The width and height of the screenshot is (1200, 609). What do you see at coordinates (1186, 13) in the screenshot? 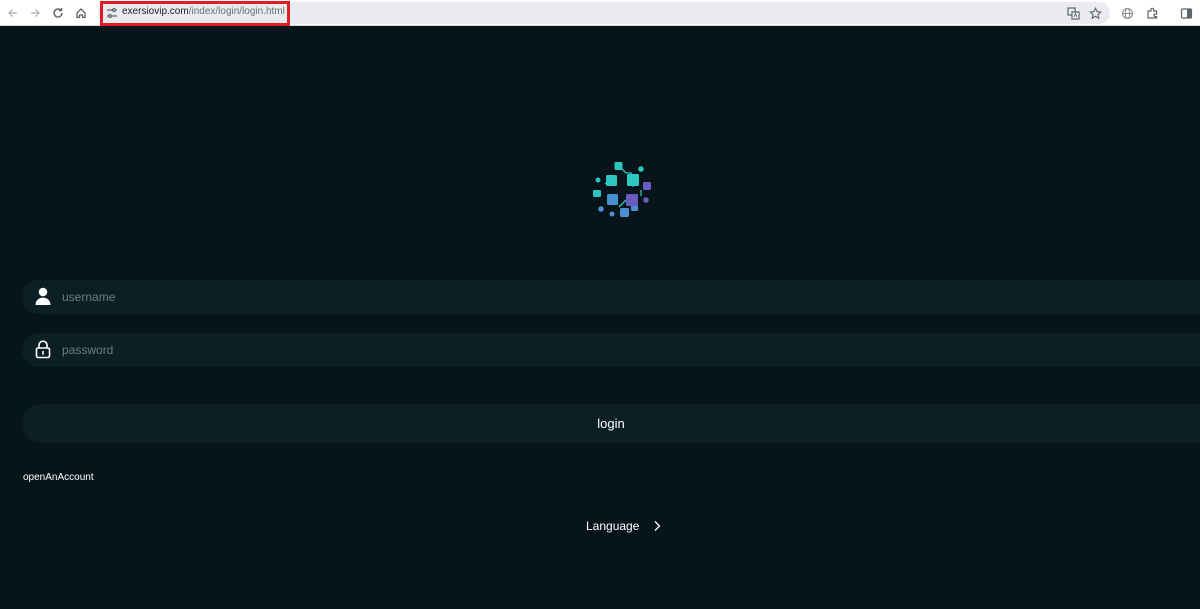
I see `side-panel-icon` at bounding box center [1186, 13].